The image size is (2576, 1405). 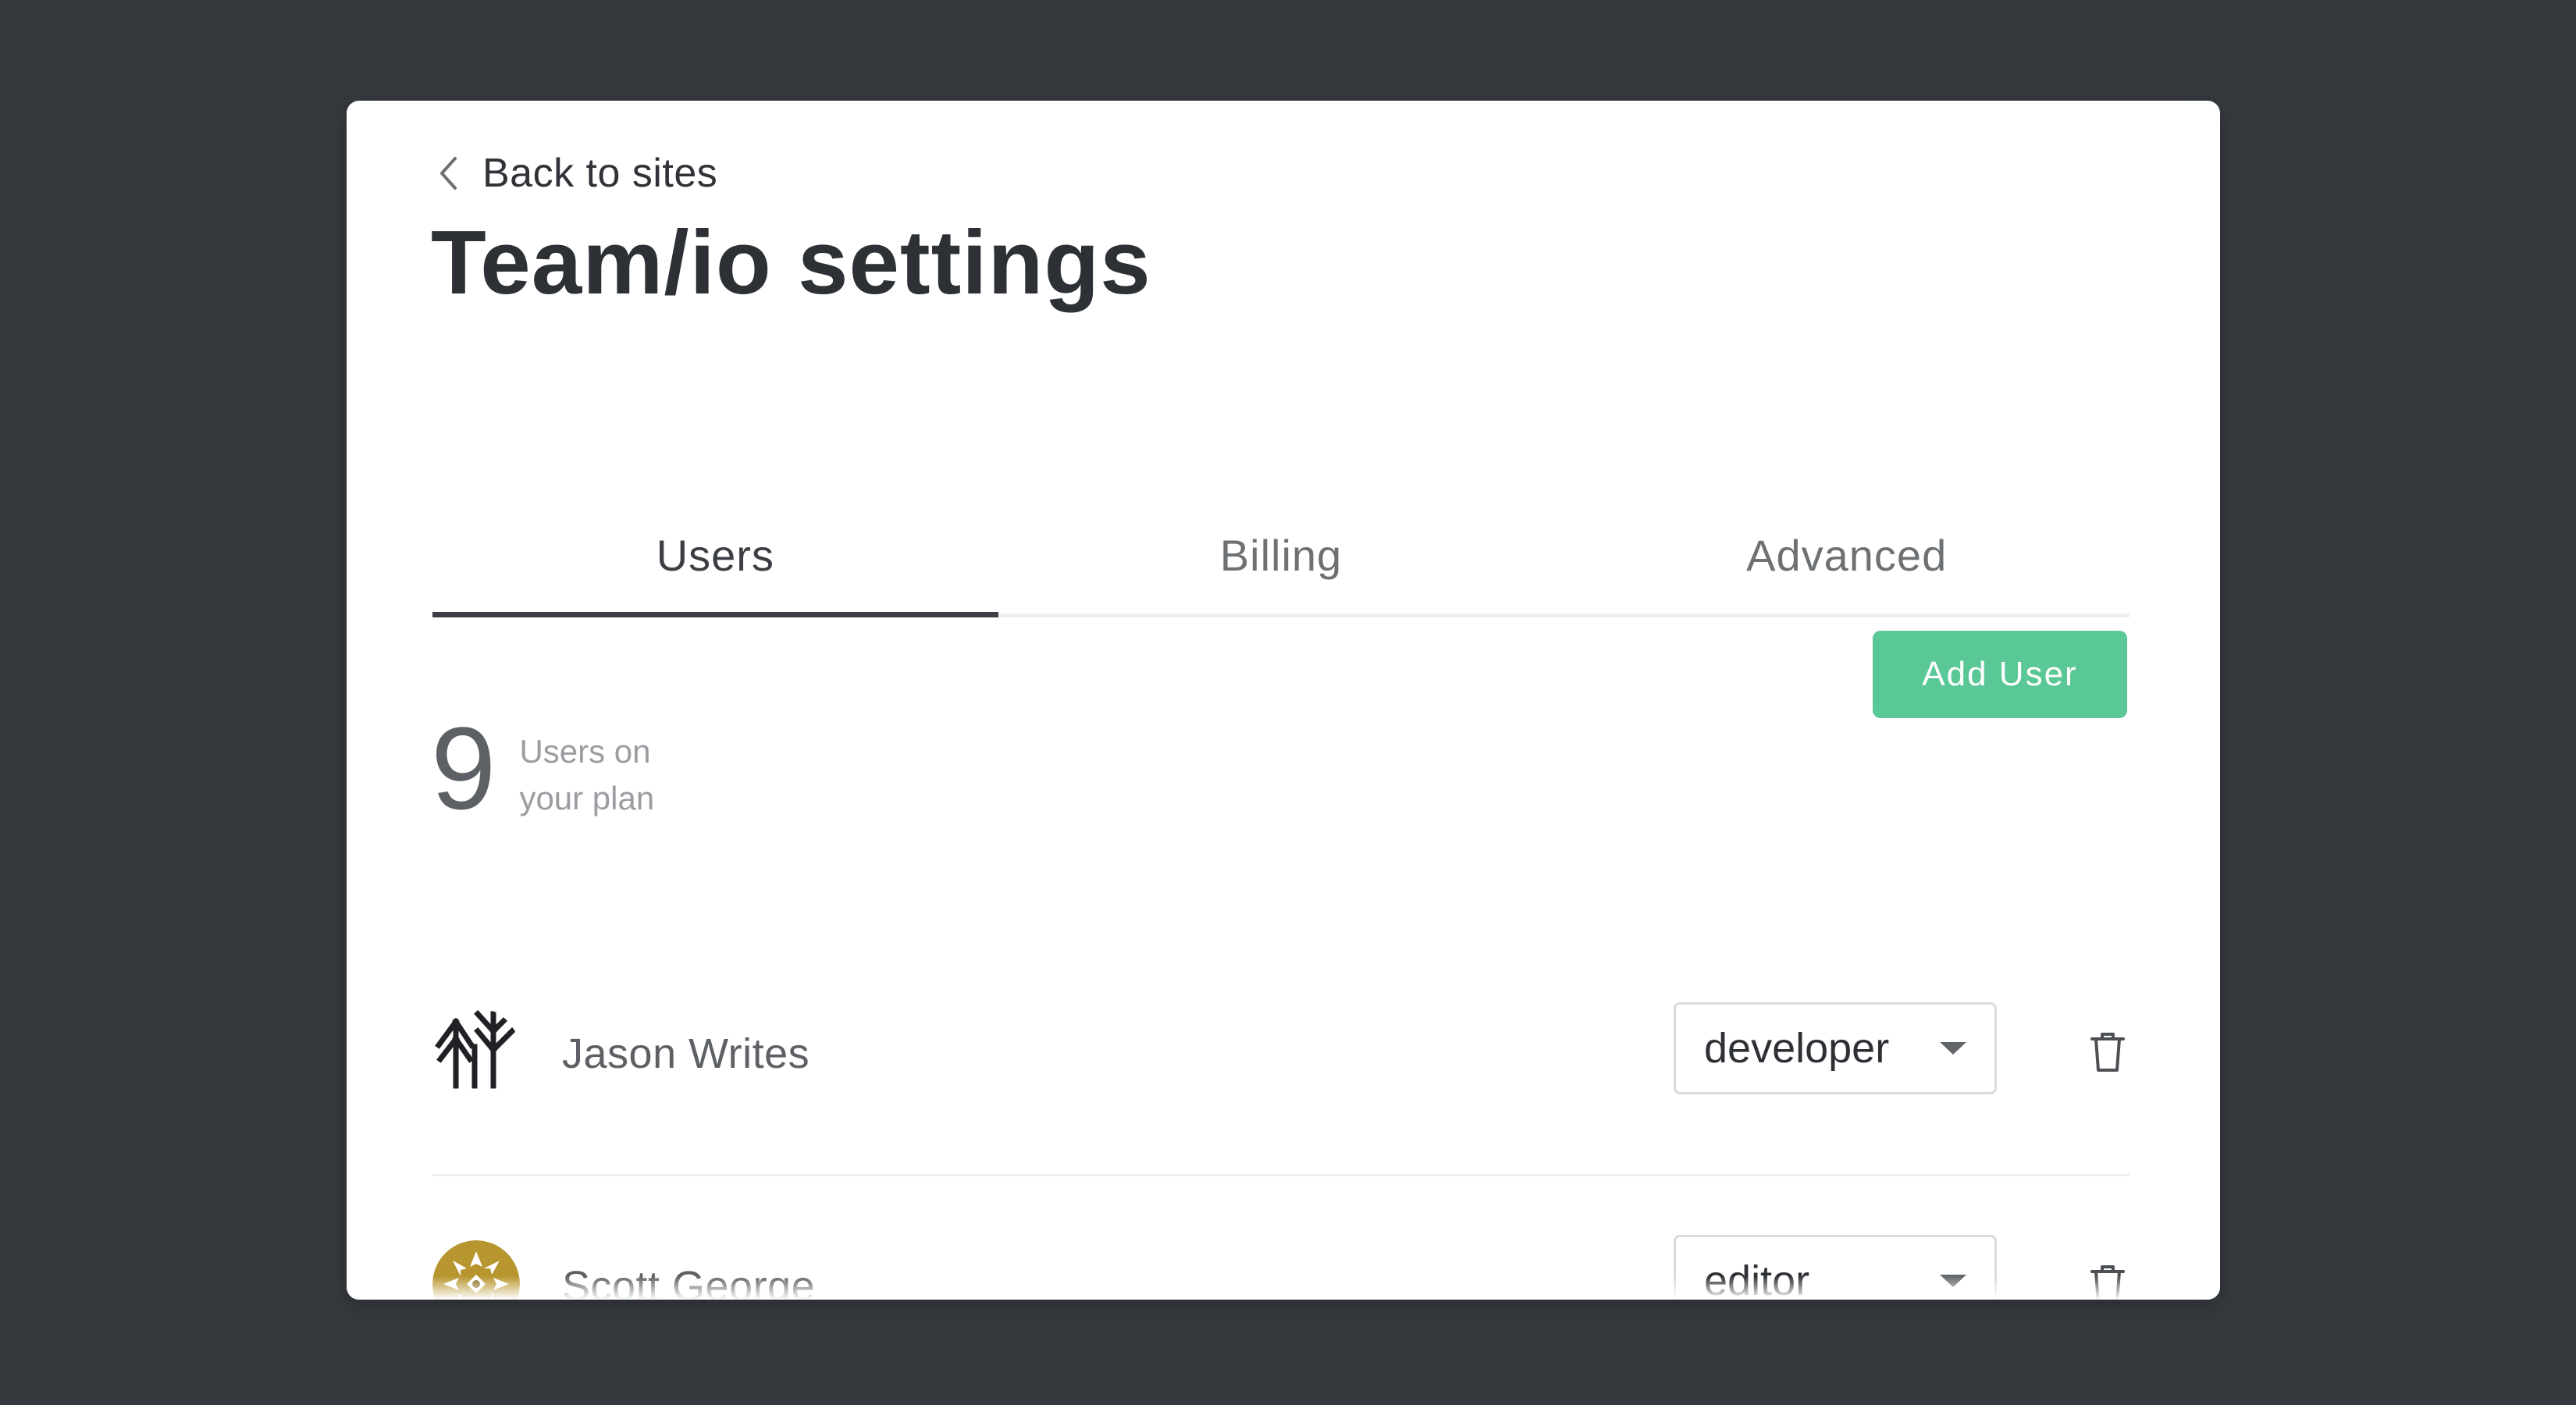 I want to click on tab-users: Users, so click(x=715, y=566).